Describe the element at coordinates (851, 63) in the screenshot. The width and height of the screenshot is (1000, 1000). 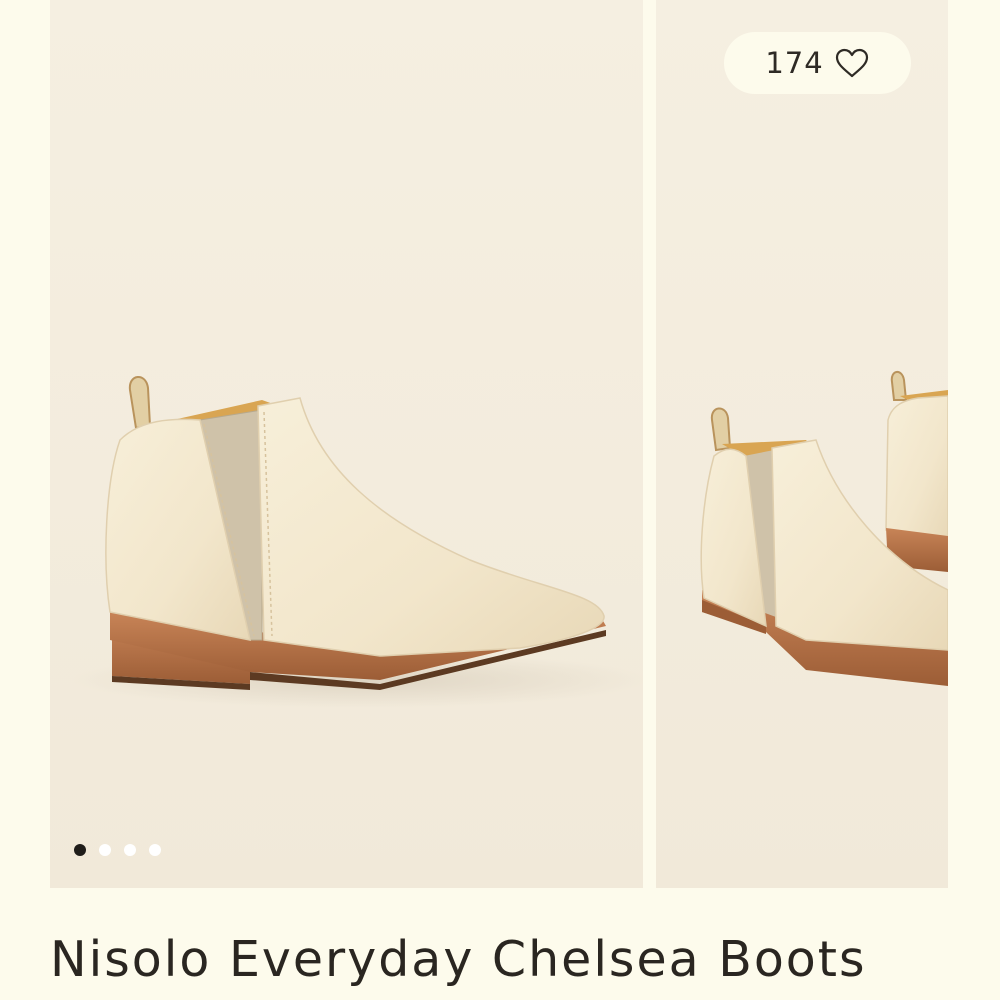
I see `heart-icon` at that location.